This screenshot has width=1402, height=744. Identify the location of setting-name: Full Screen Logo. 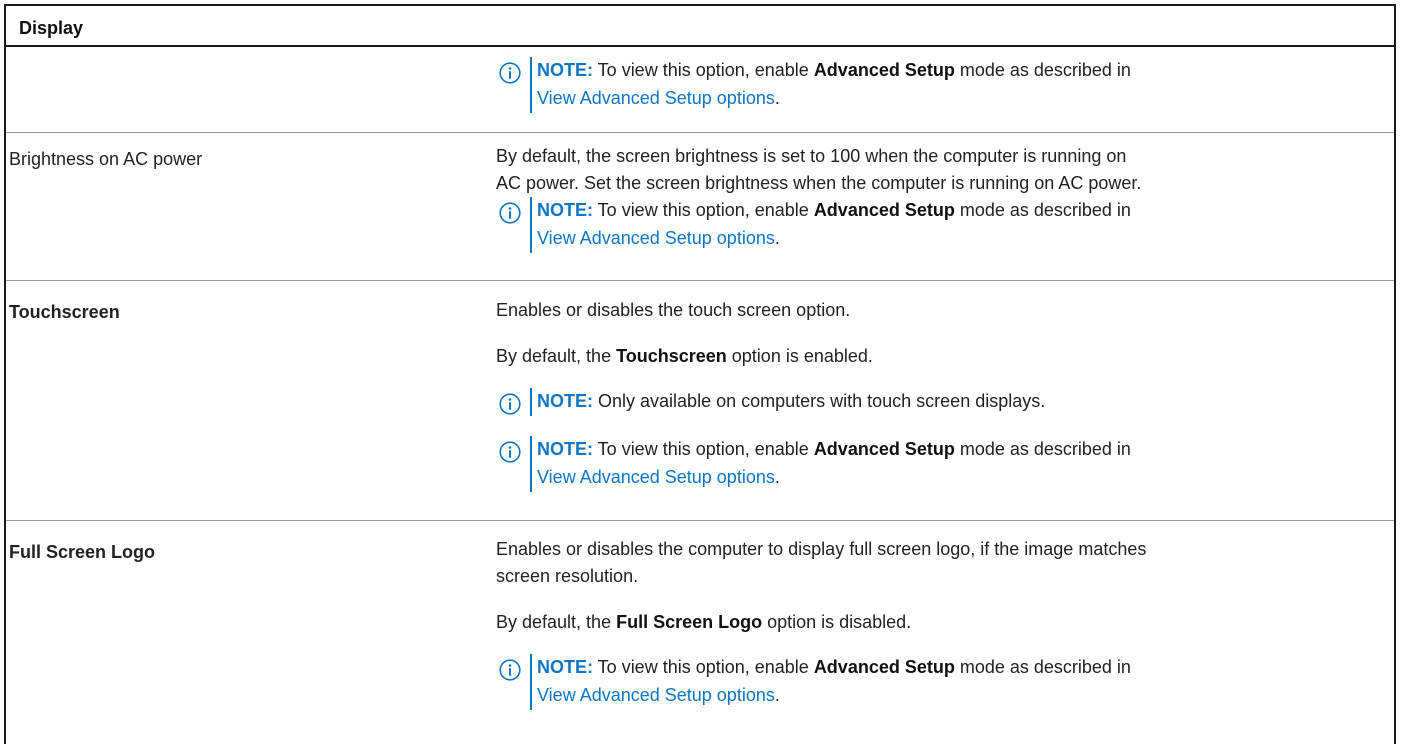
(82, 552).